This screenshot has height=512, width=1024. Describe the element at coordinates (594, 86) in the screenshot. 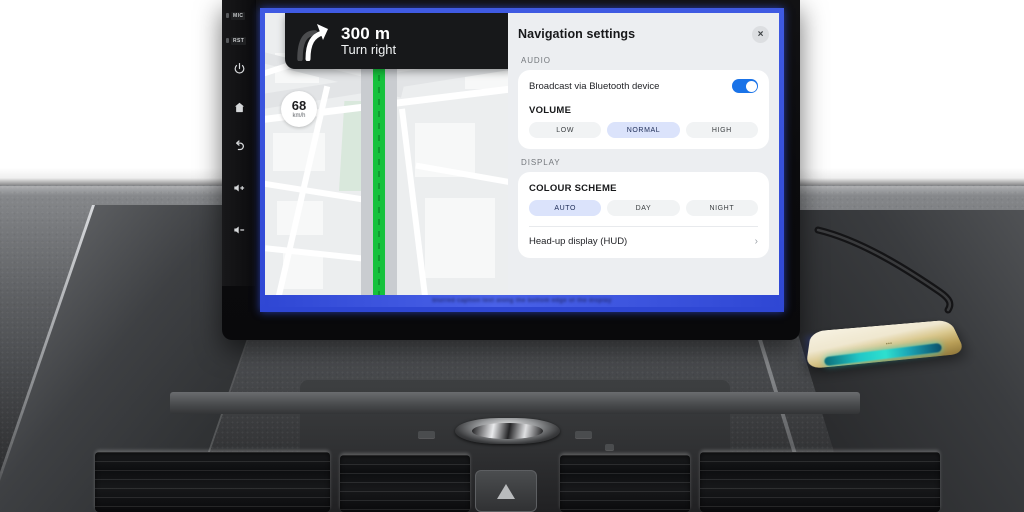

I see `bluetooth-broadcast-label: Broadcast via Bluetooth device` at that location.